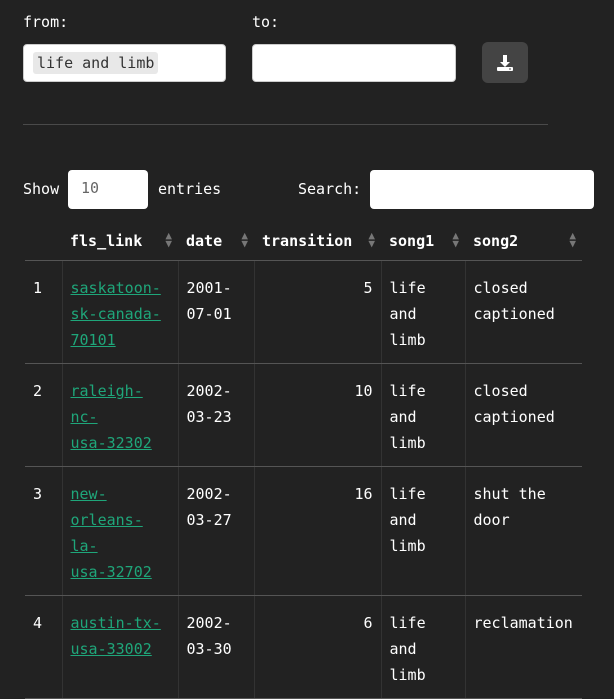  Describe the element at coordinates (108, 189) in the screenshot. I see `page-length-input: 10` at that location.